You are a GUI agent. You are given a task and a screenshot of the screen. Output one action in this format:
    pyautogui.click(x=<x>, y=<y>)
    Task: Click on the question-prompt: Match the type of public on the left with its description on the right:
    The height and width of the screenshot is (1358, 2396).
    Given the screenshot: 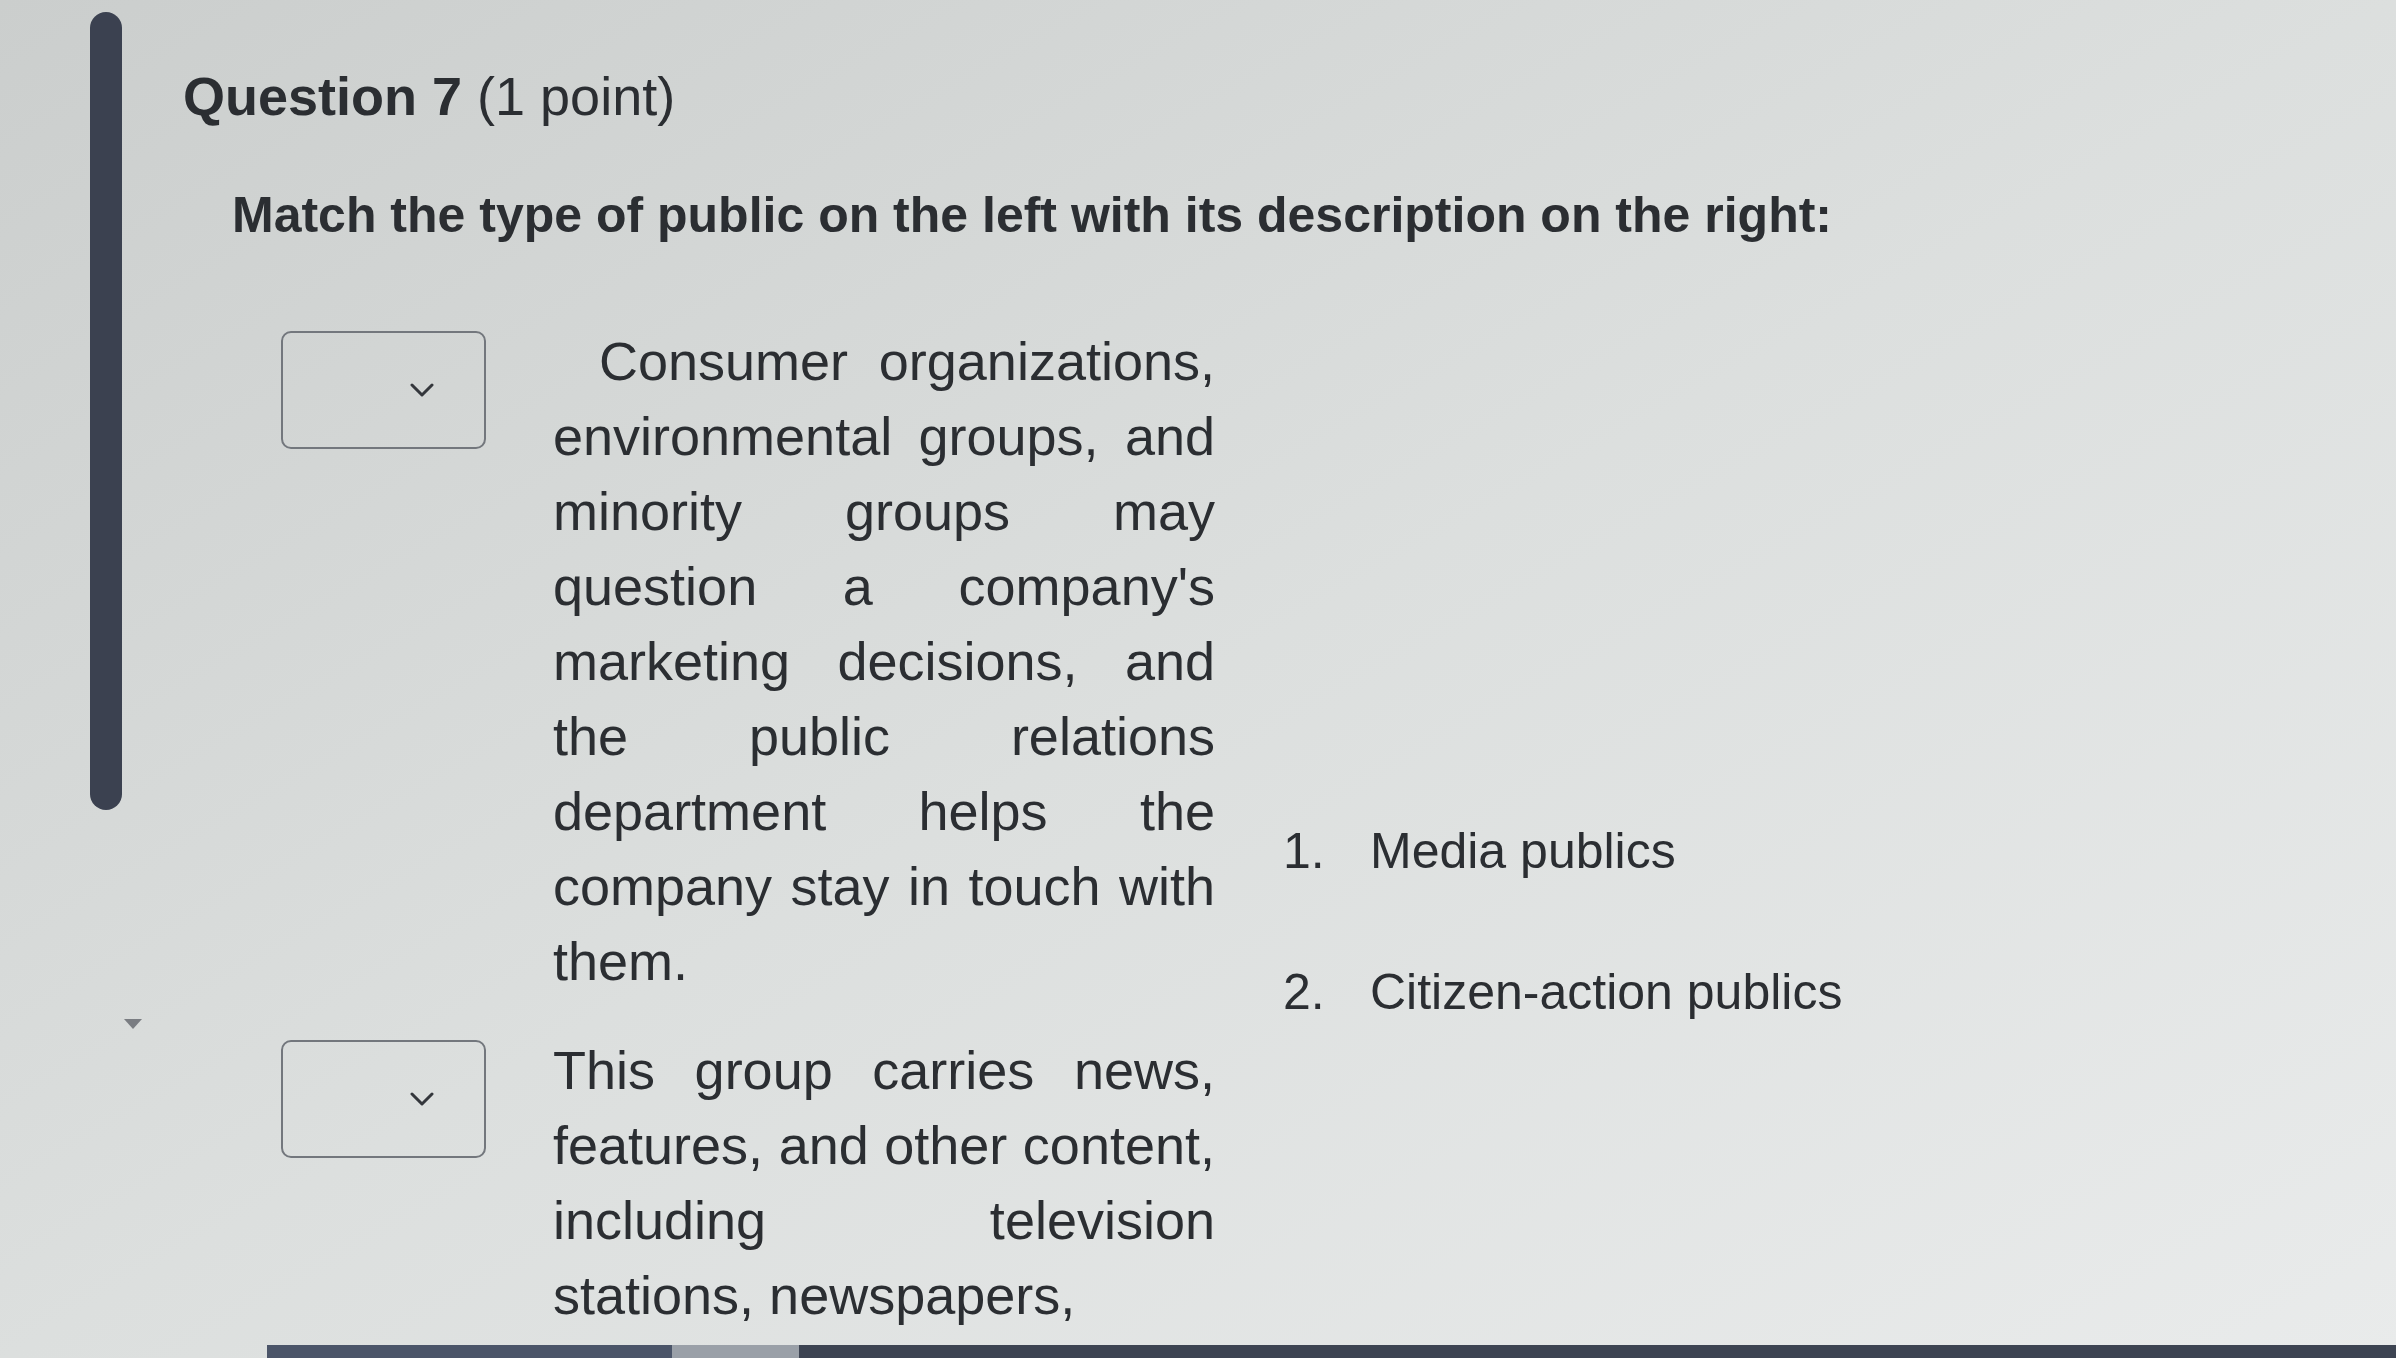 What is the action you would take?
    pyautogui.click(x=1032, y=215)
    